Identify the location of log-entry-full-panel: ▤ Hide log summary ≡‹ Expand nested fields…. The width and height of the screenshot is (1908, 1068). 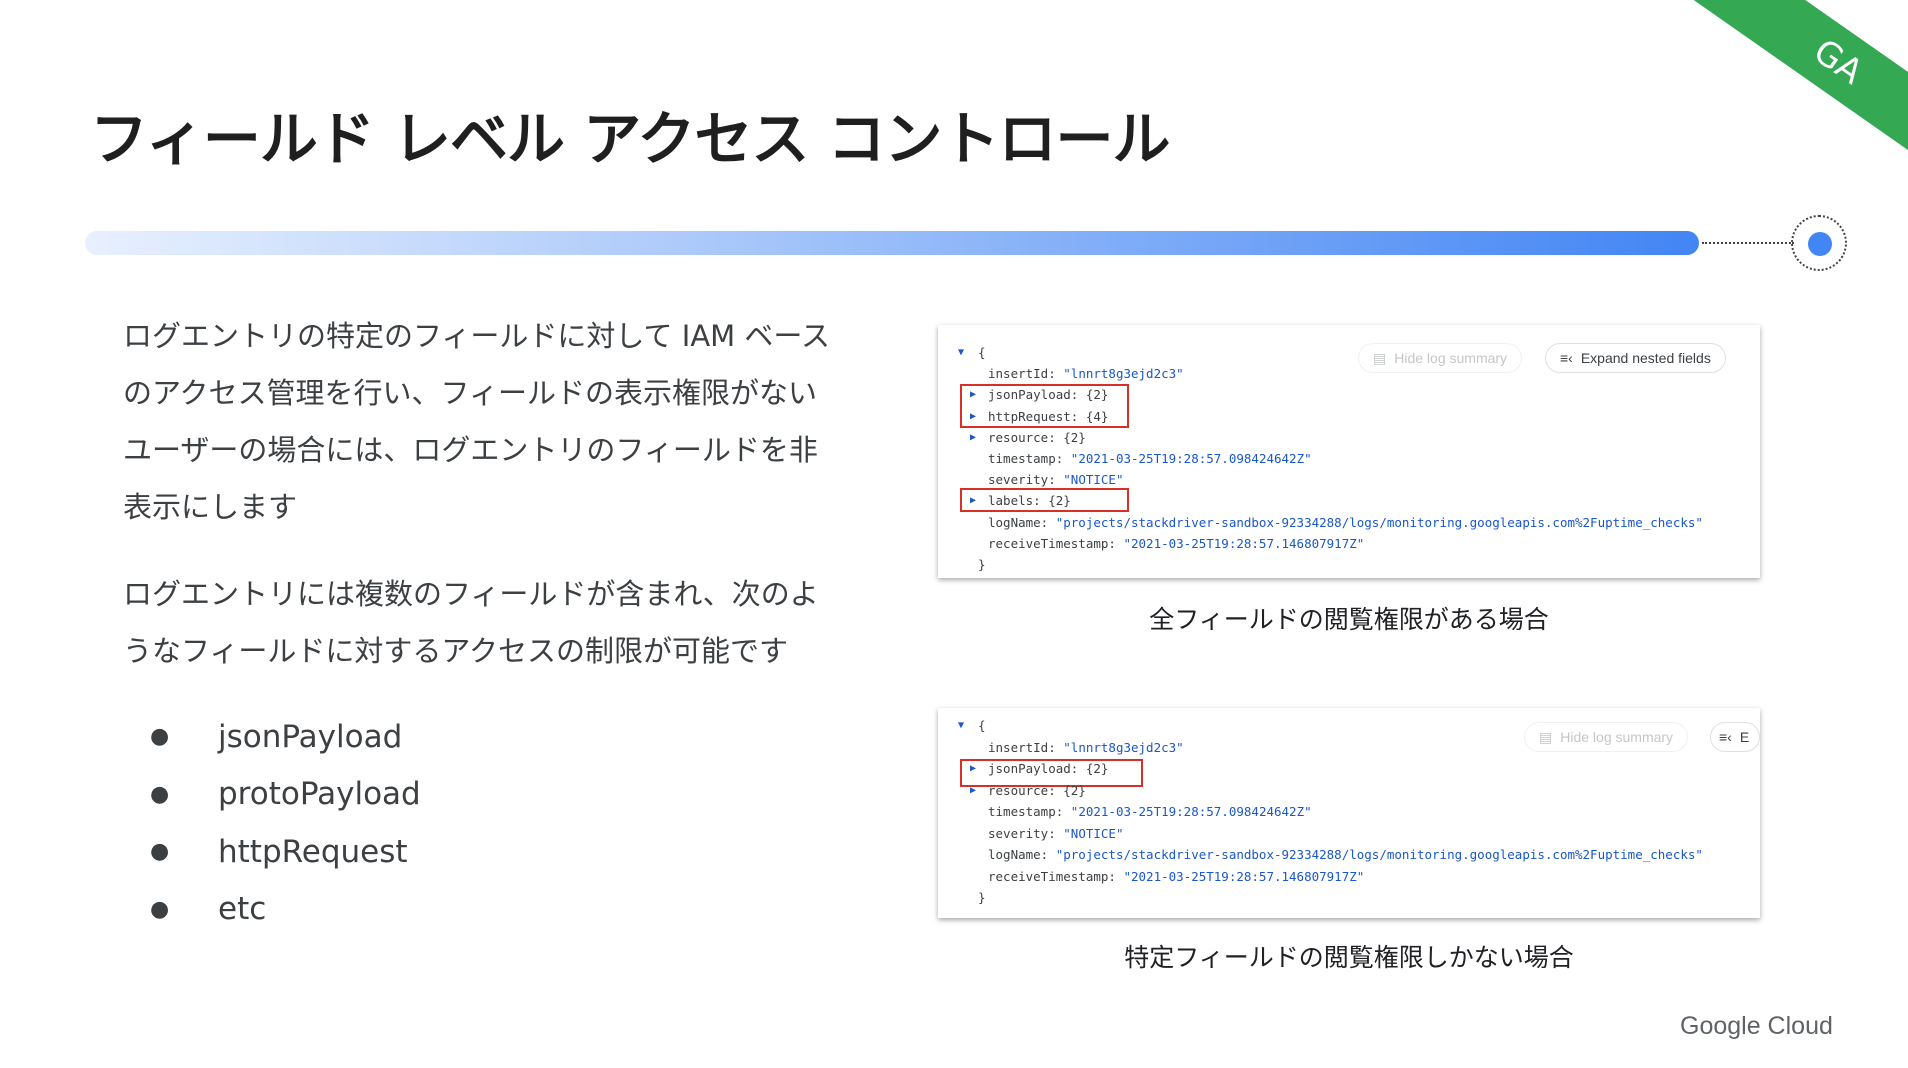
(1349, 451).